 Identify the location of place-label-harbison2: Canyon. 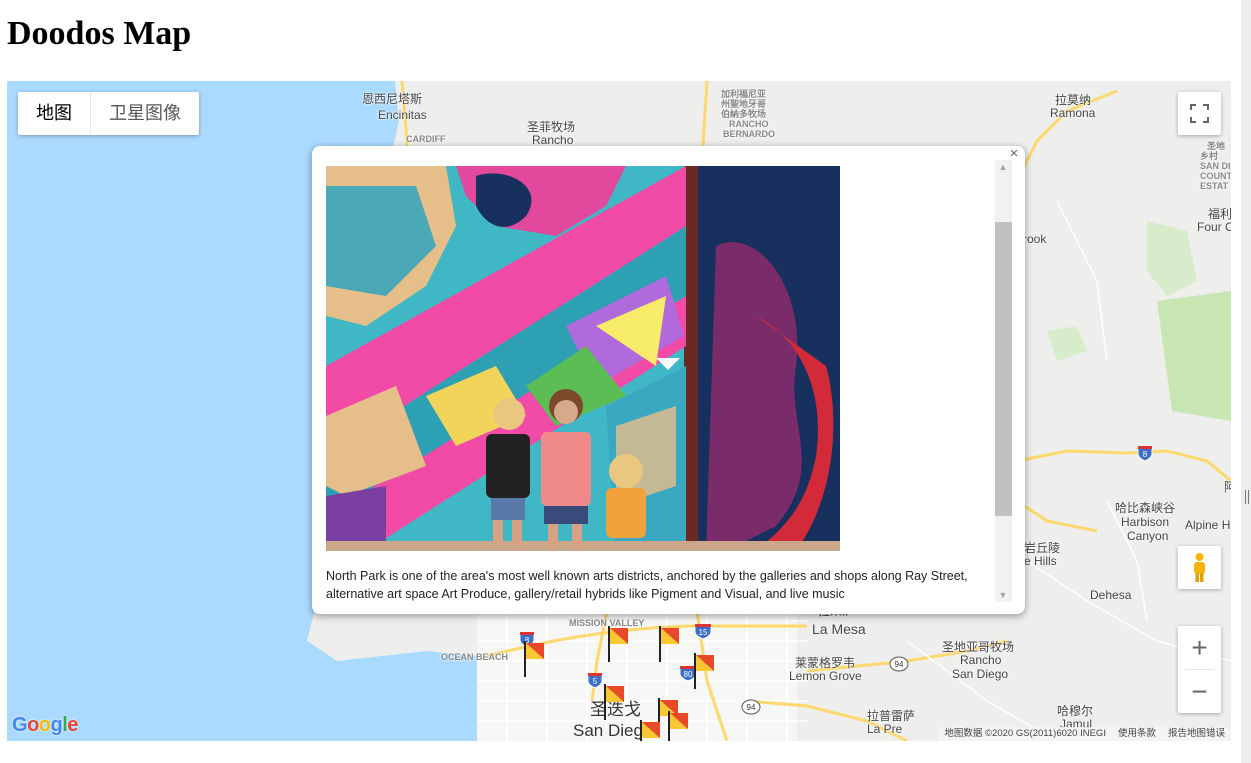
(1148, 536).